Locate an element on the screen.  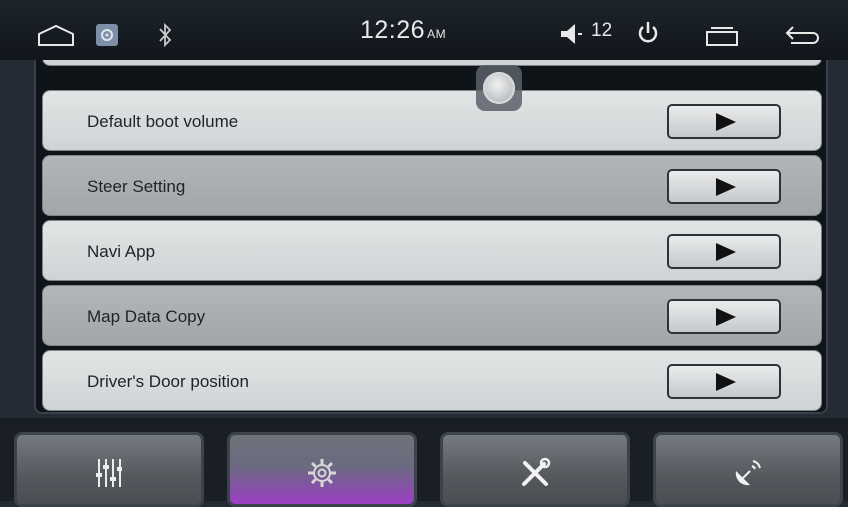
clock: 12:26 AM is located at coordinates (403, 30).